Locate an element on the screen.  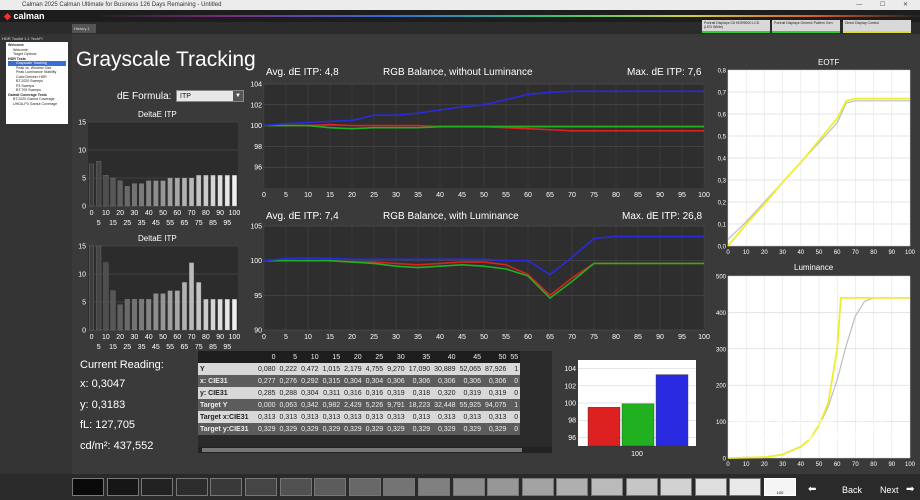
tab-history: History 1 is located at coordinates (84, 28).